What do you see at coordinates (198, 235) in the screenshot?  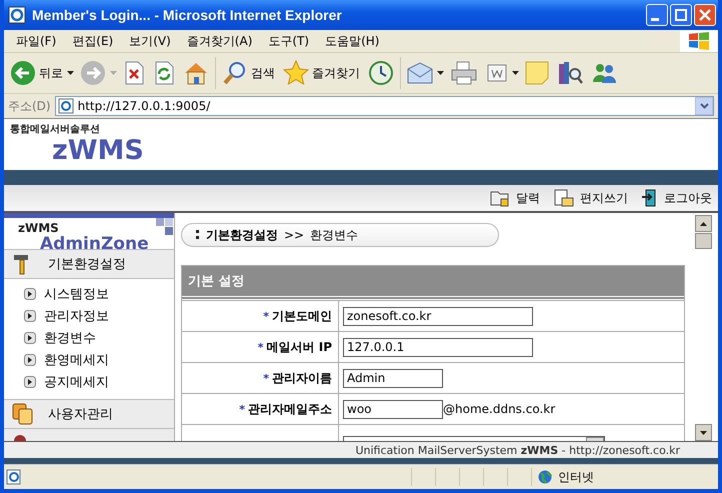 I see `bullet-icon` at bounding box center [198, 235].